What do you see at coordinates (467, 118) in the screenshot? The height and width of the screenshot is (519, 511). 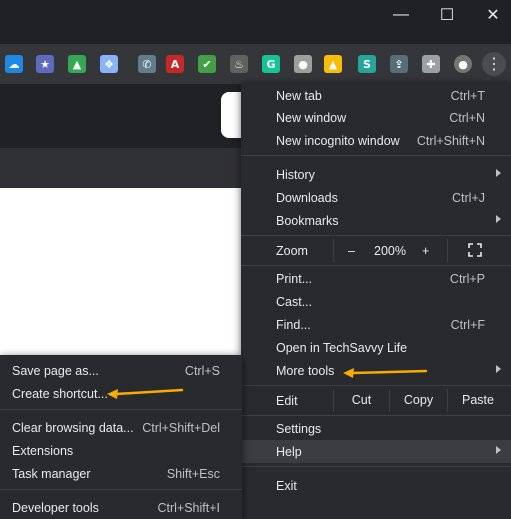 I see `new-window-shortcut: Ctrl+N` at bounding box center [467, 118].